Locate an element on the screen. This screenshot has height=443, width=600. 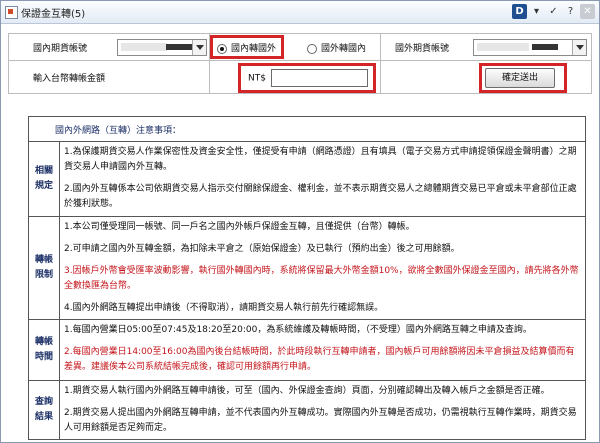
notes-heading-row: 國內外網路（互轉）注意事項： is located at coordinates (307, 129).